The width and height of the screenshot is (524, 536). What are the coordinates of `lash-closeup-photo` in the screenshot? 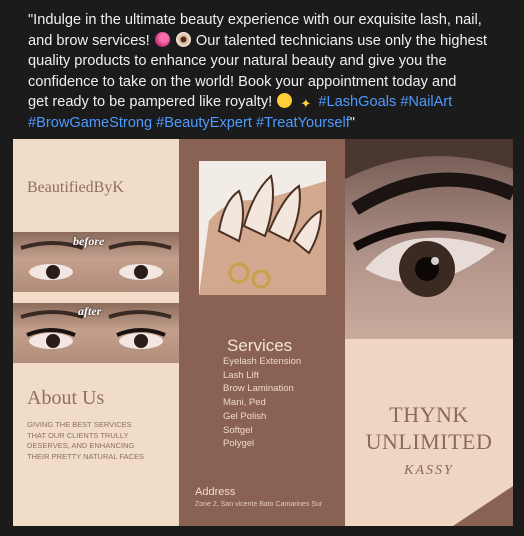 It's located at (429, 239).